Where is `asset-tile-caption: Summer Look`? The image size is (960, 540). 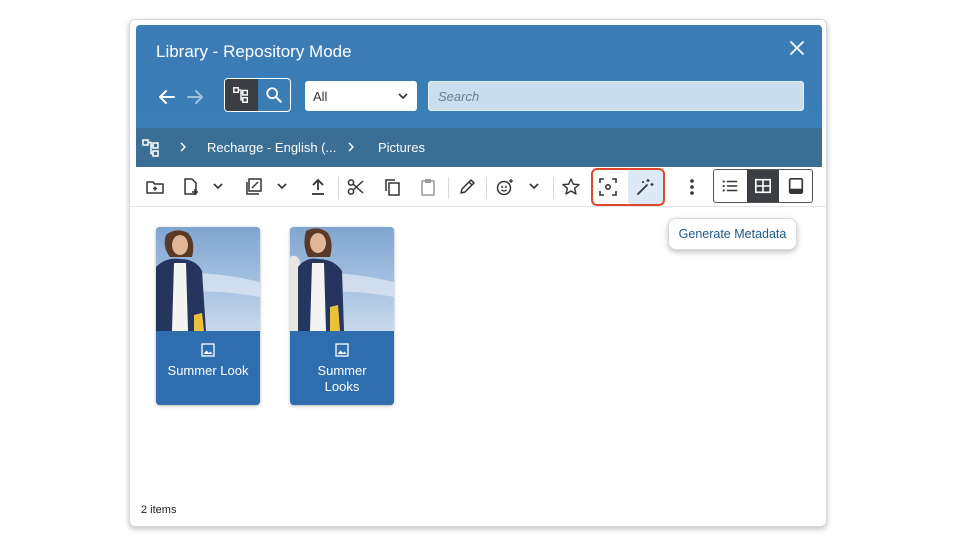 asset-tile-caption: Summer Look is located at coordinates (208, 368).